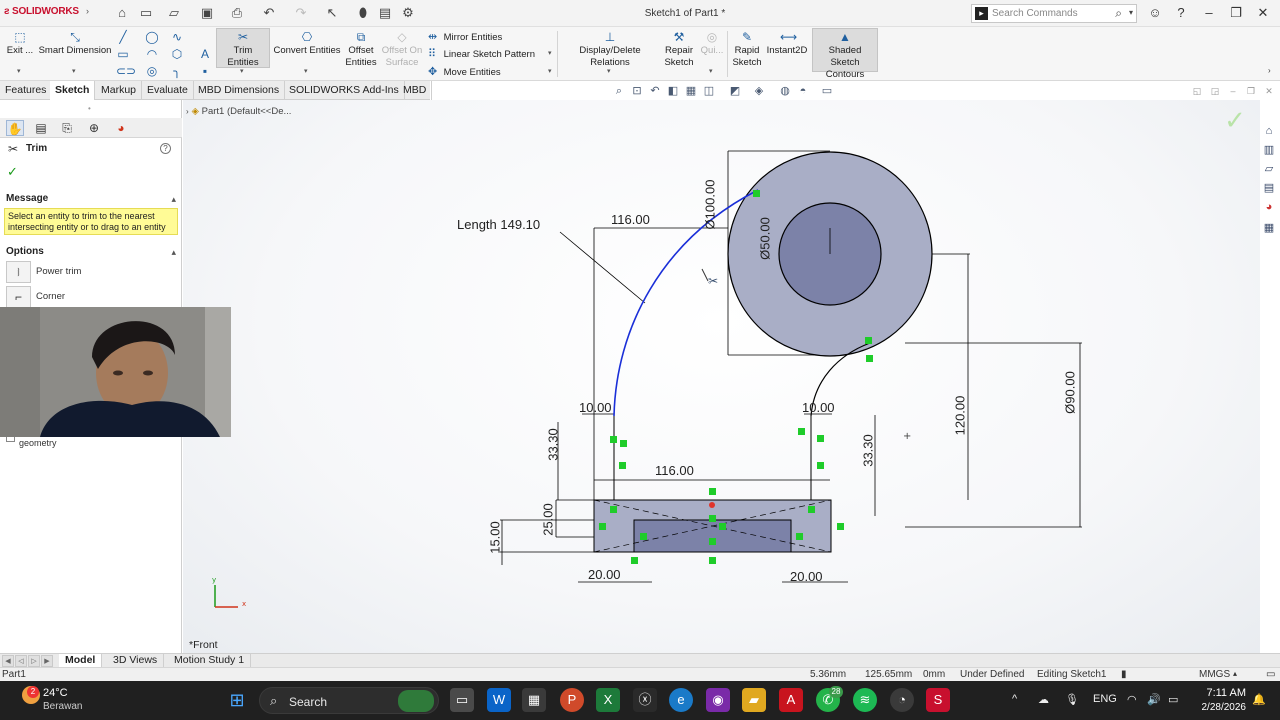  I want to click on dimension-left-offset: 10.00, so click(595, 407).